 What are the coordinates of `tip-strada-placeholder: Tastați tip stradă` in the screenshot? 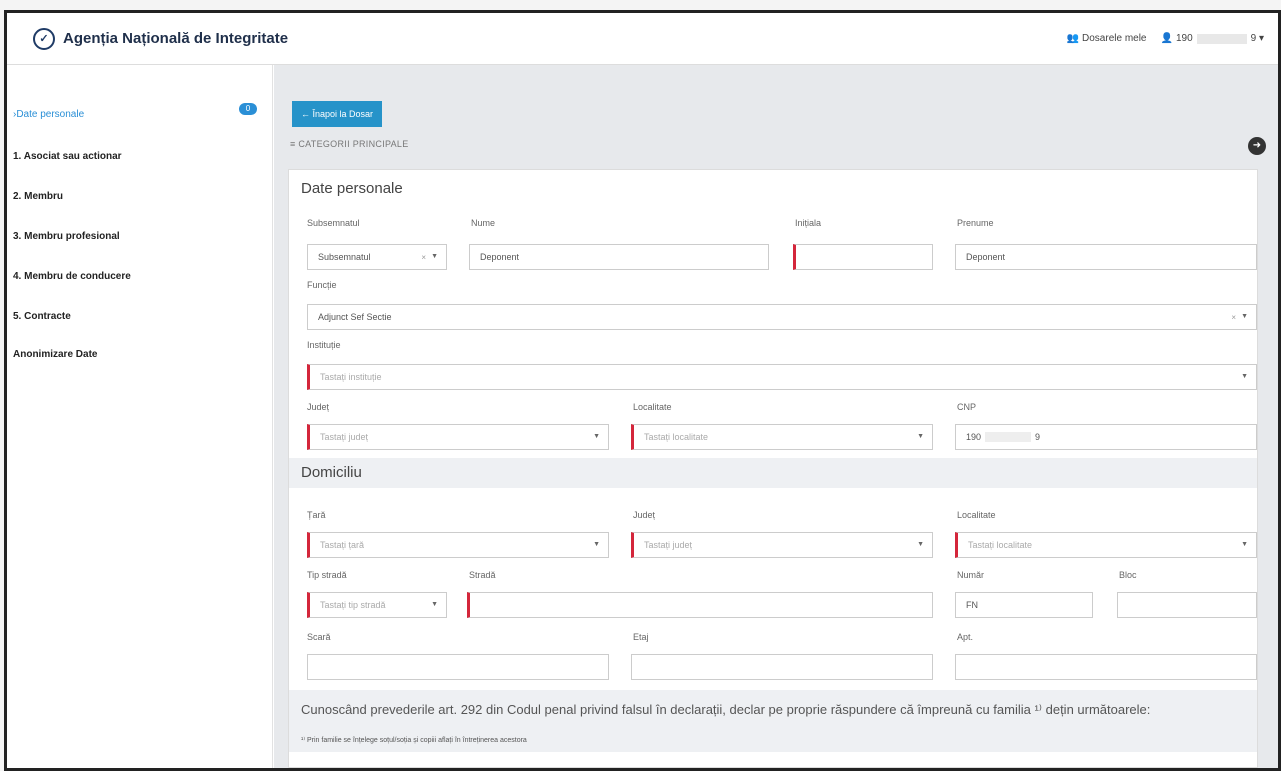 It's located at (353, 605).